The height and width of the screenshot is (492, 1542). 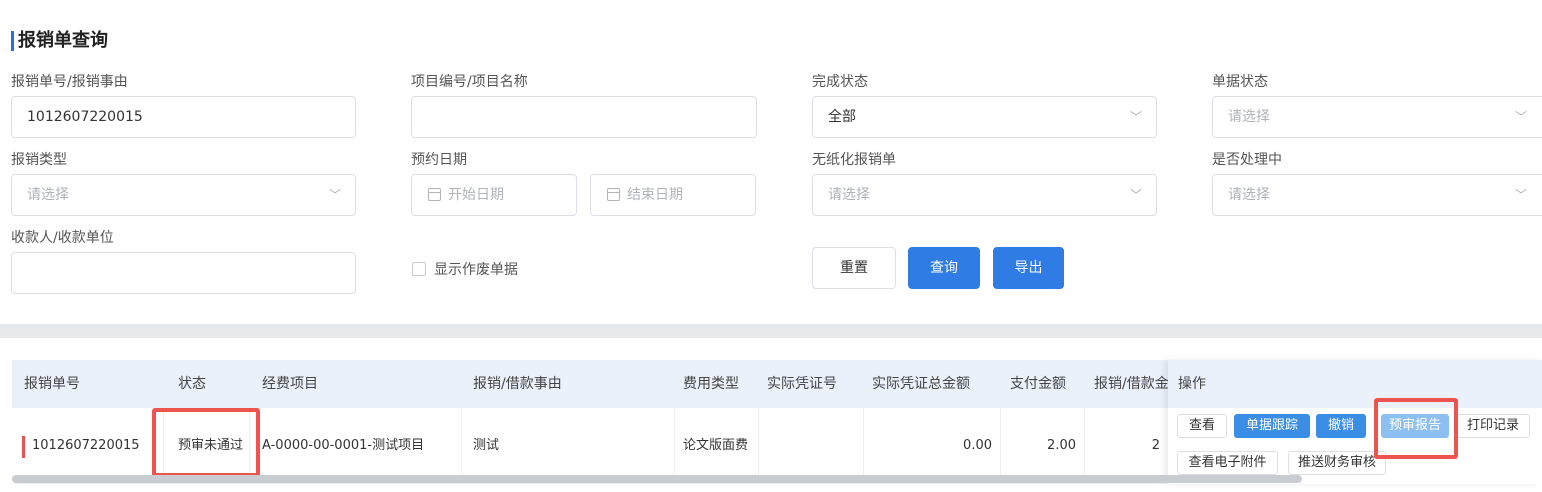 I want to click on col-ops: 操作, so click(x=1355, y=384).